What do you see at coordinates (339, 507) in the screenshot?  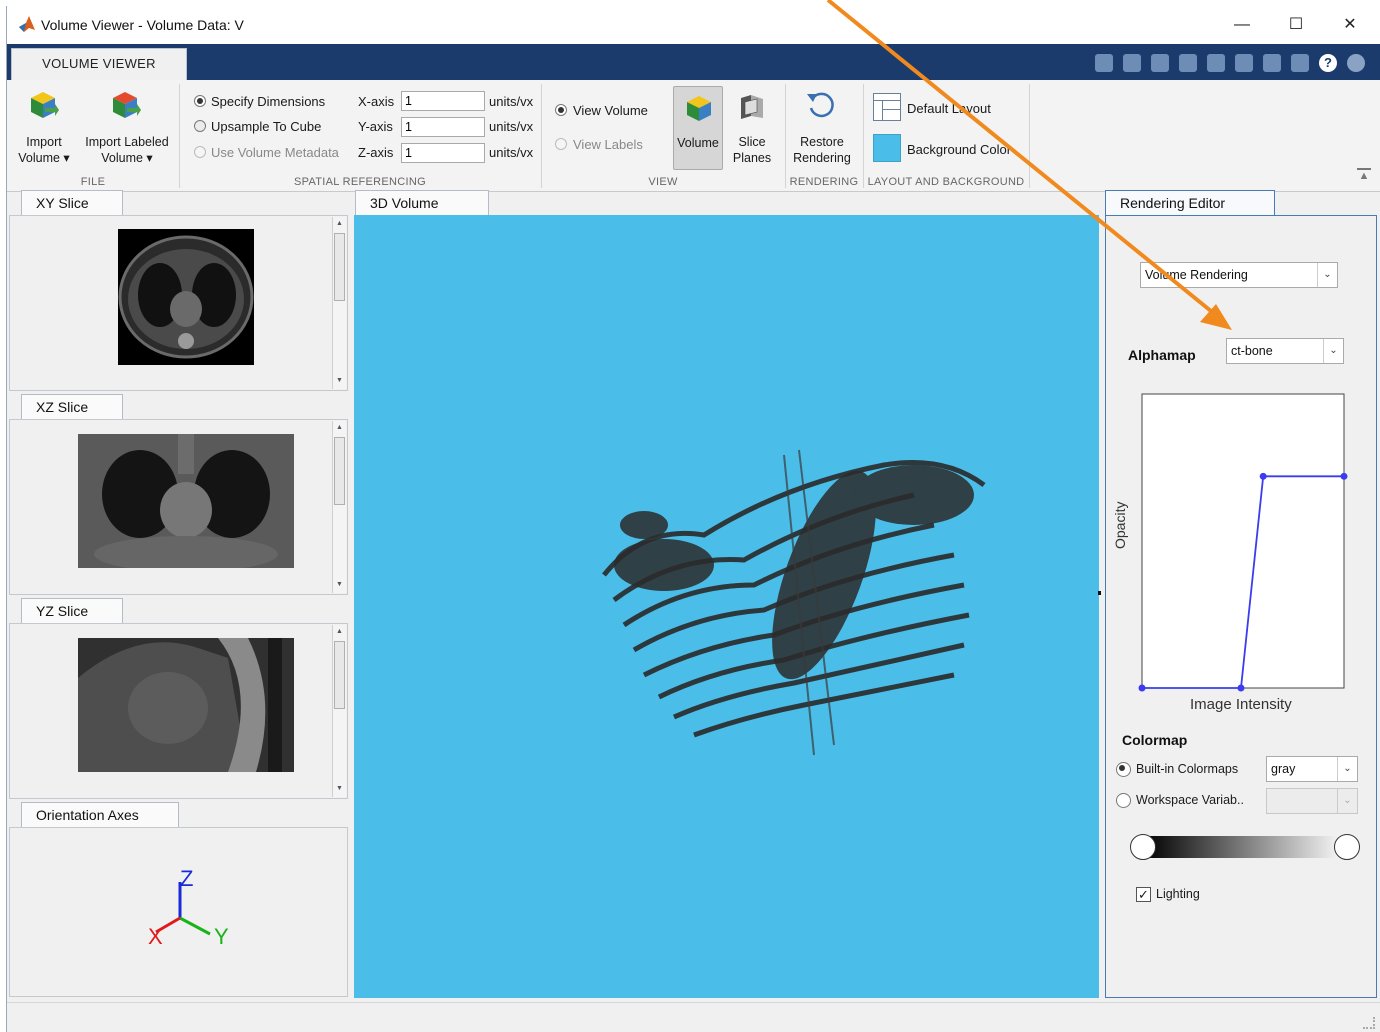 I see `xz-slice-scrollbar: ▲ ▼` at bounding box center [339, 507].